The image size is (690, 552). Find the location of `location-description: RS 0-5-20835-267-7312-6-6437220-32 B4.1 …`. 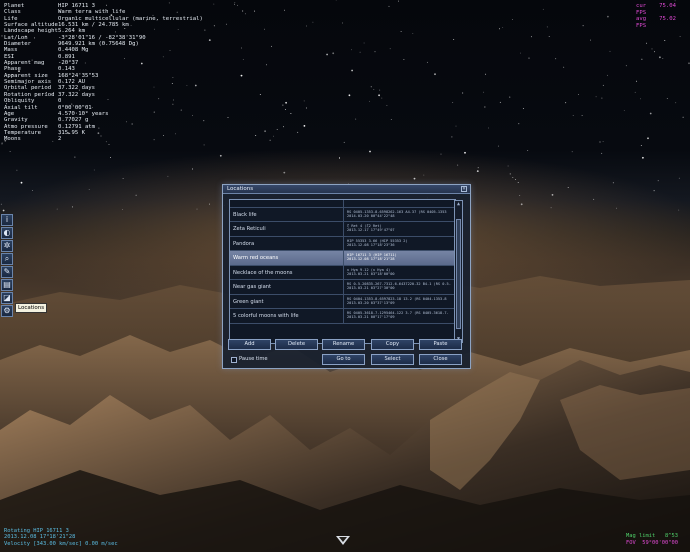

location-description: RS 0-5-20835-267-7312-6-6437220-32 B4.1 … is located at coordinates (399, 286).